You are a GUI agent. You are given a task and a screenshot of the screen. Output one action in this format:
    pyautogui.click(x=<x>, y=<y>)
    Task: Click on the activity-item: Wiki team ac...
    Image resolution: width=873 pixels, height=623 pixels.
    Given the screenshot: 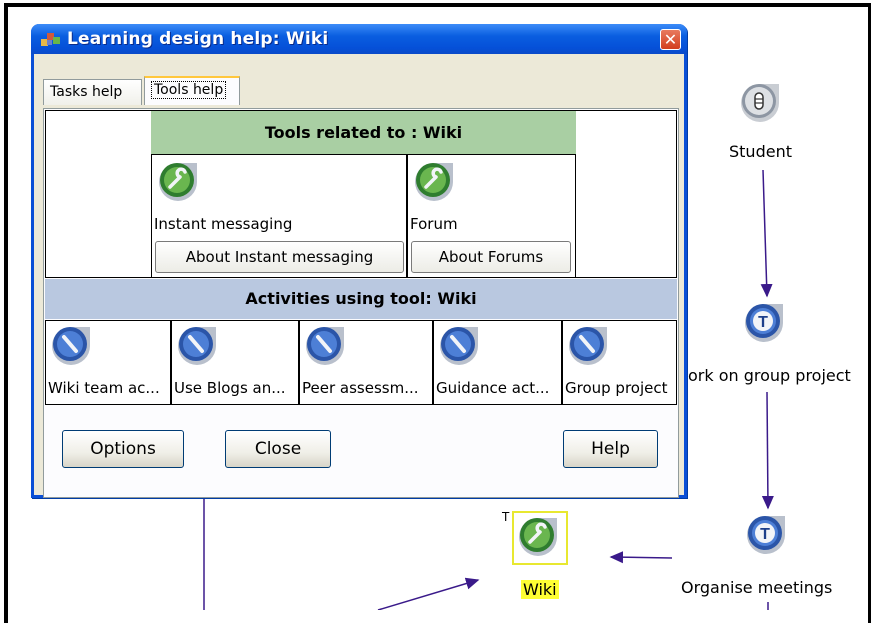 What is the action you would take?
    pyautogui.click(x=108, y=362)
    